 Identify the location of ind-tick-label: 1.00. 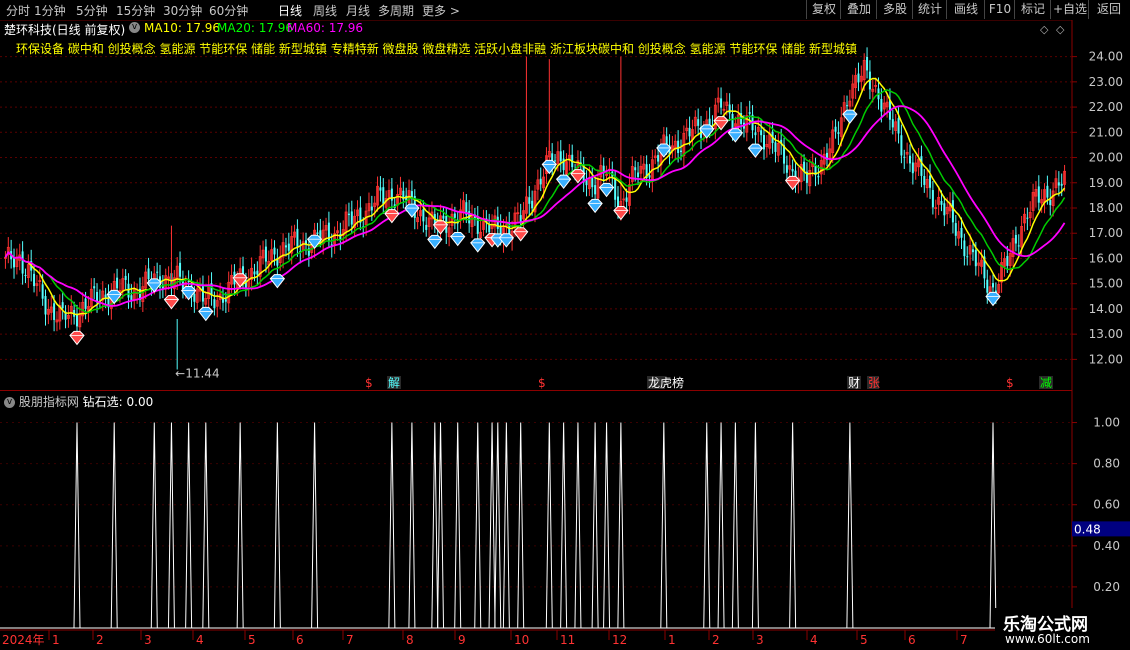
(1106, 423).